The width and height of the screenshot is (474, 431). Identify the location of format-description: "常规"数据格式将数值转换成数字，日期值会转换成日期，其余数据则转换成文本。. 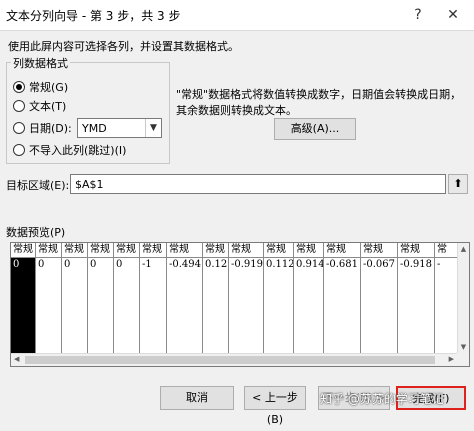
(319, 102).